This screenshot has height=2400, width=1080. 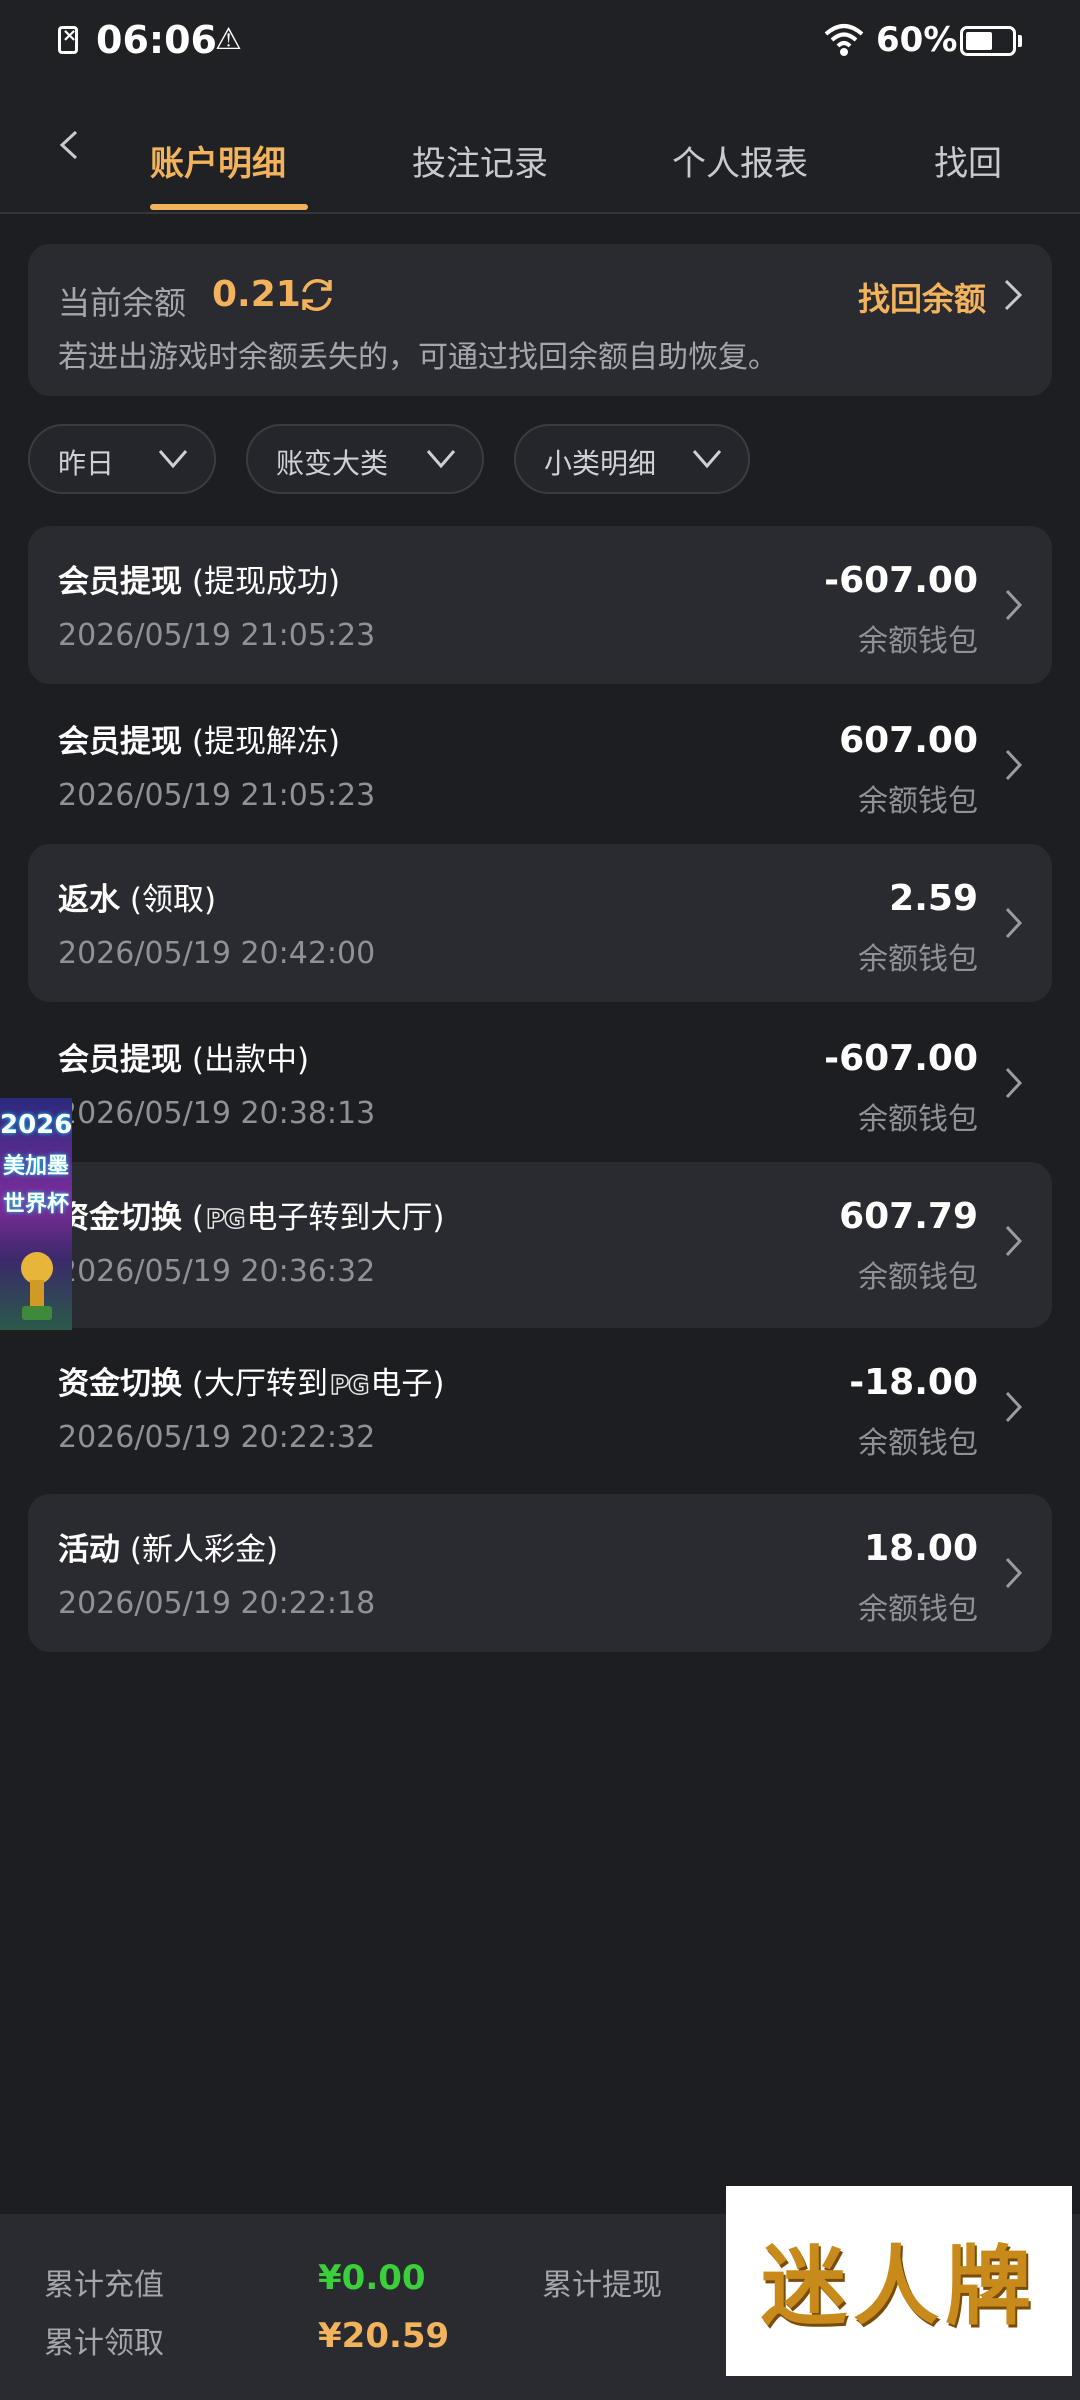 What do you see at coordinates (540, 923) in the screenshot?
I see `transaction-row: 返水 (领取) 2026/05/19 20:42:00 2.59 余额钱包` at bounding box center [540, 923].